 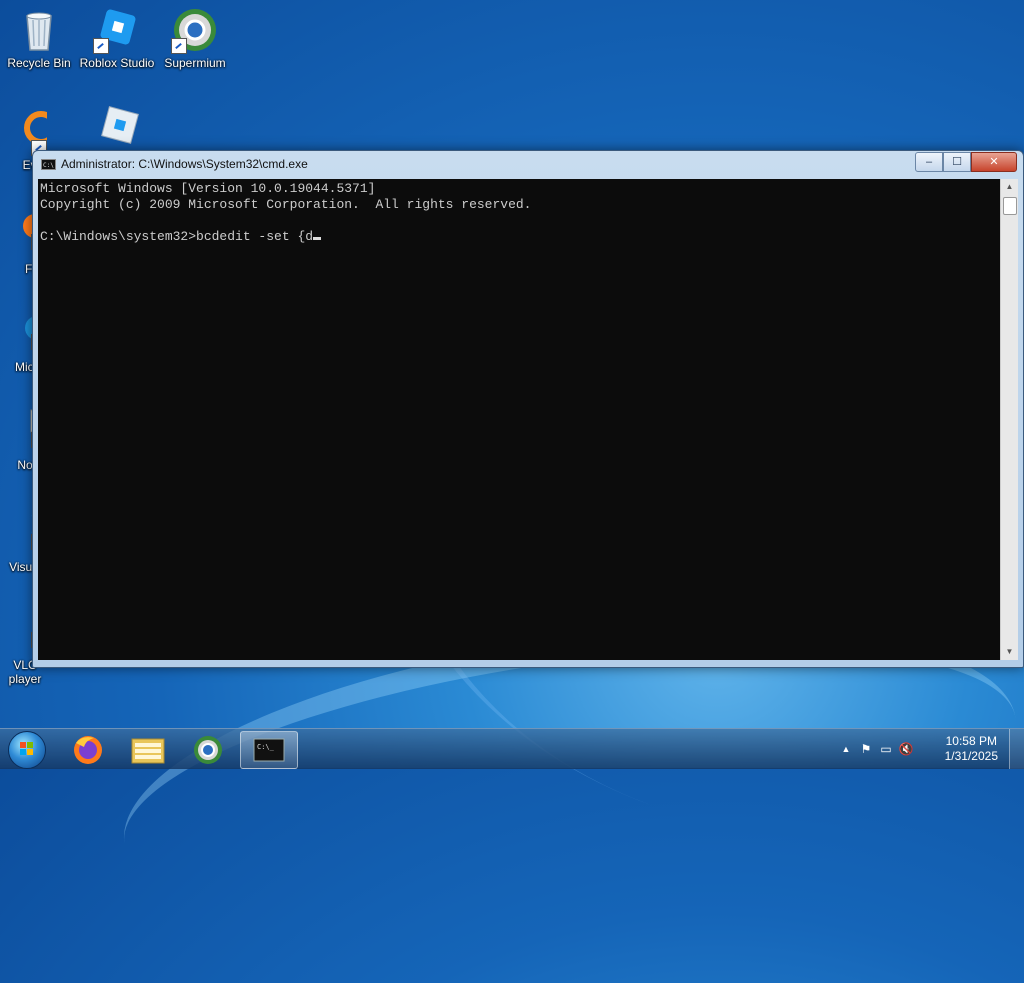 What do you see at coordinates (929, 749) in the screenshot?
I see `system-tray: ▲ ⚑ ▭ 🔇 10:58 PM 1/31/2025` at bounding box center [929, 749].